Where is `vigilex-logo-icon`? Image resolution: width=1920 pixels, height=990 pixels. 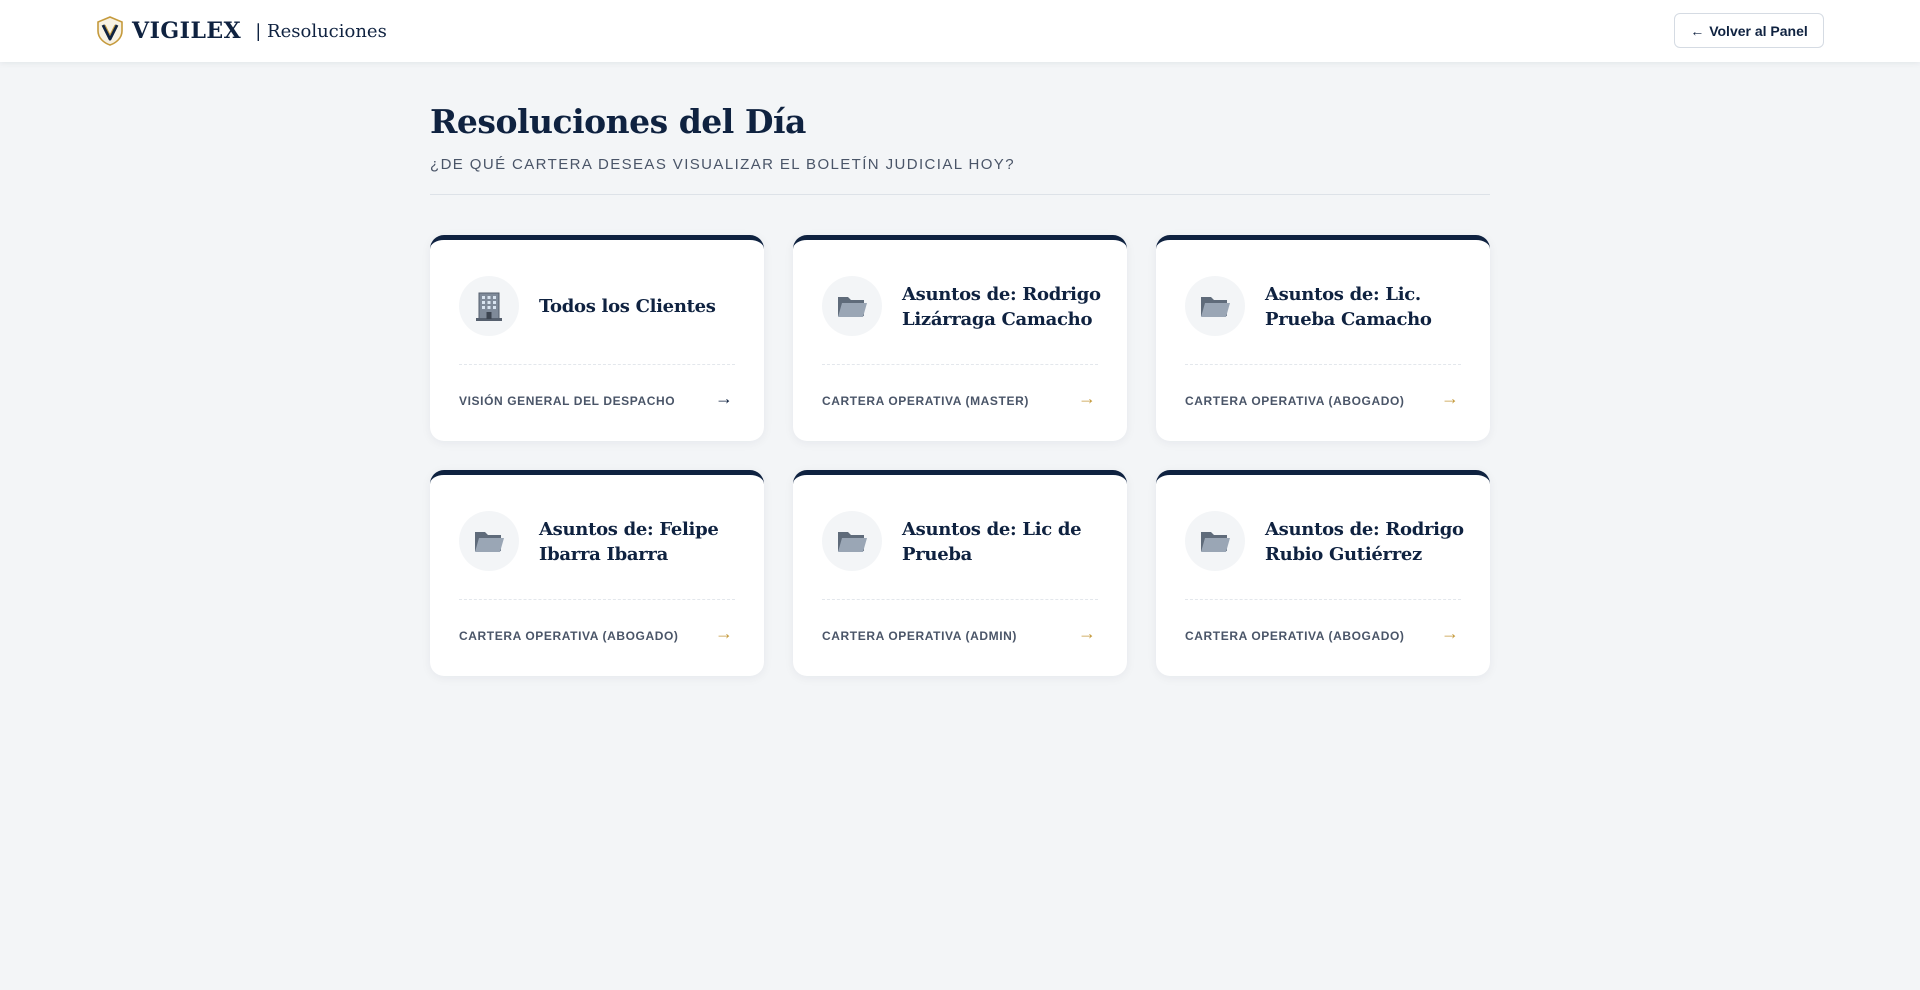
vigilex-logo-icon is located at coordinates (110, 31).